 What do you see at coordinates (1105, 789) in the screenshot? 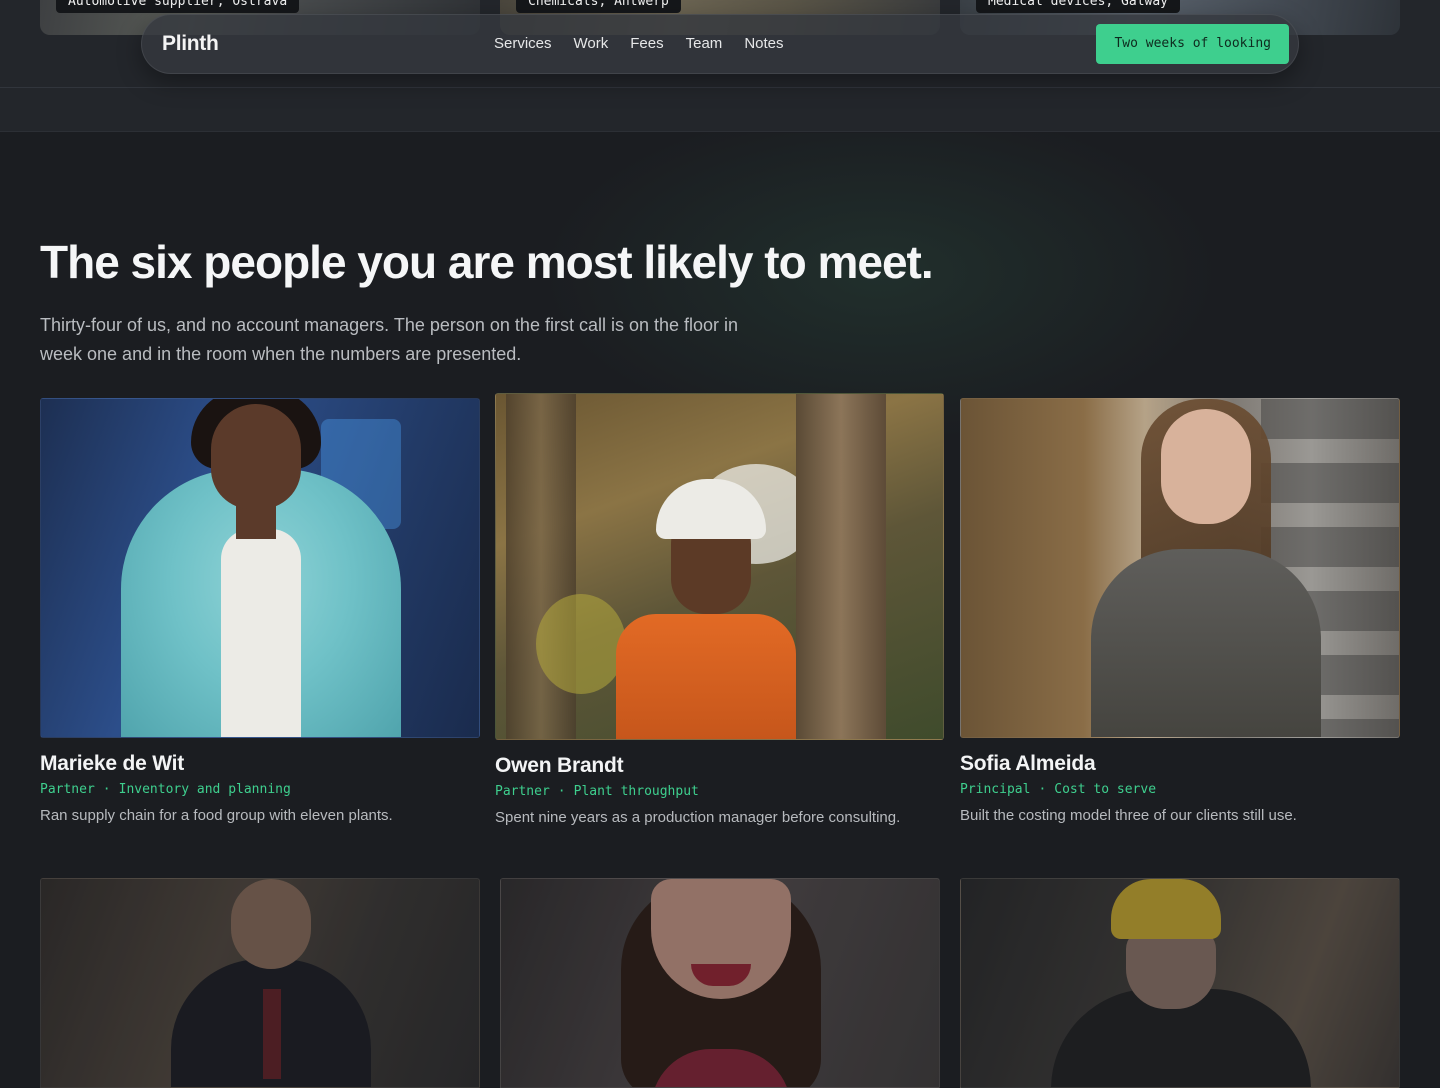
I see `person-area: Cost to serve` at bounding box center [1105, 789].